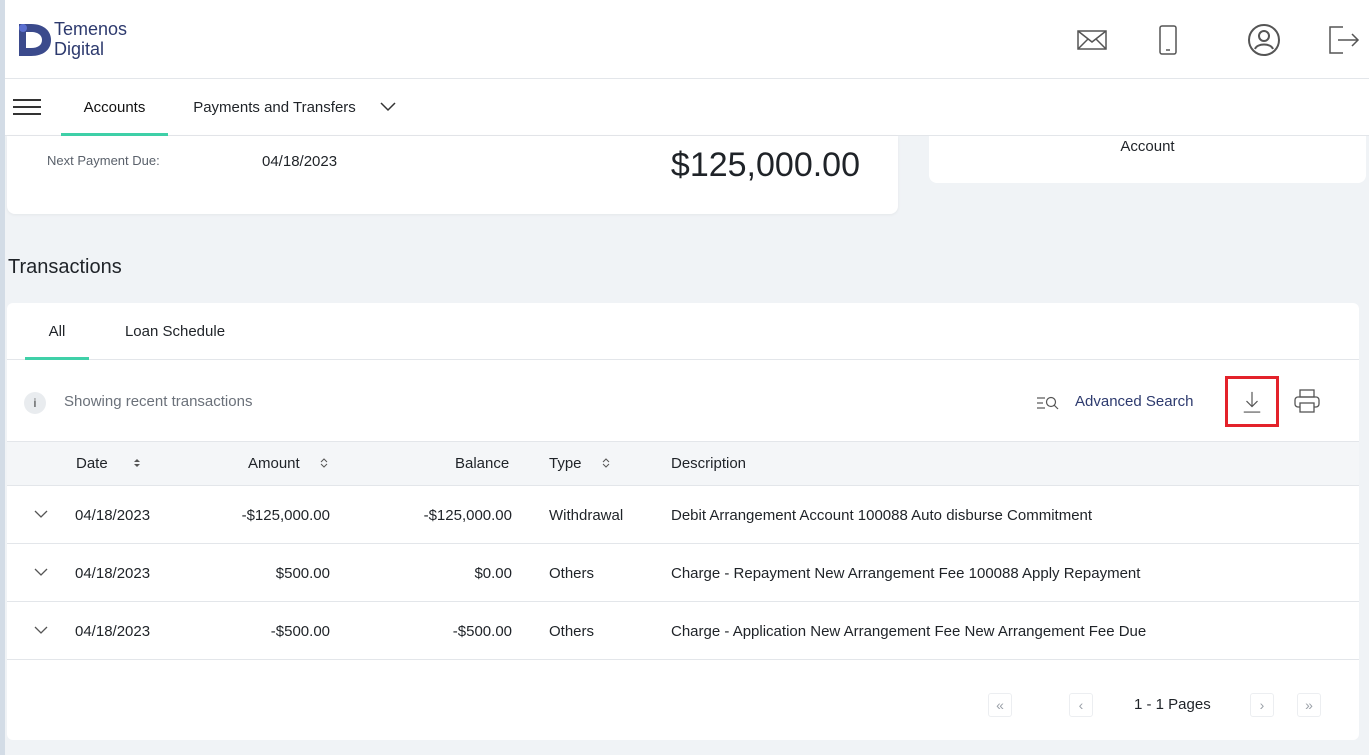  I want to click on logout-icon, so click(1343, 40).